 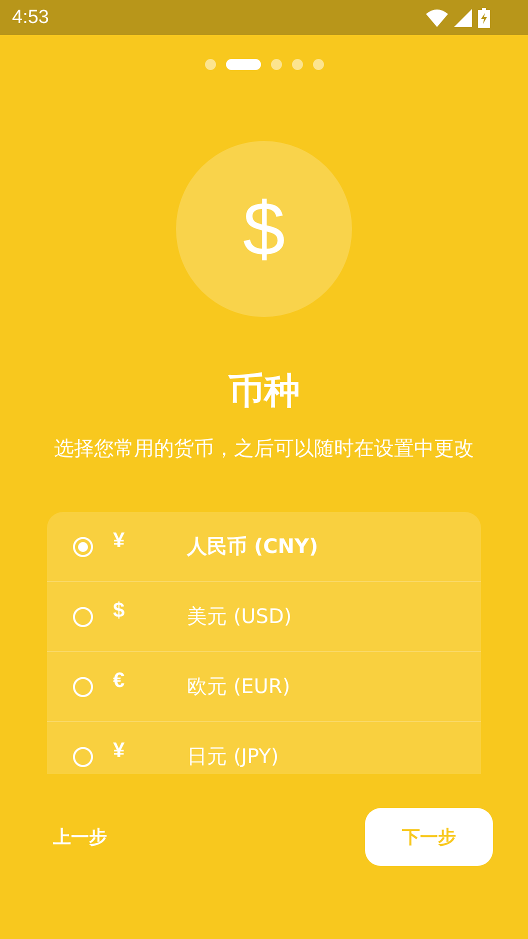 I want to click on currency-symbol: $, so click(x=119, y=610).